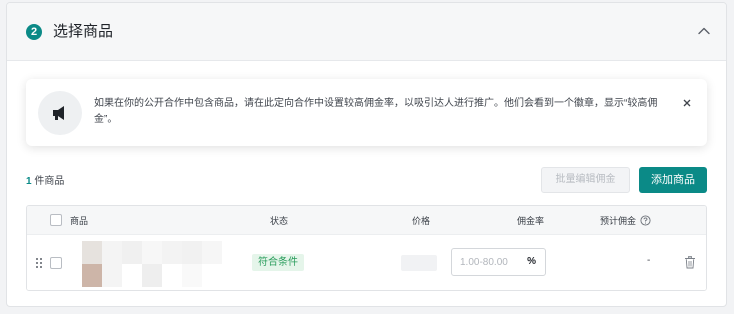 The width and height of the screenshot is (734, 314). What do you see at coordinates (486, 262) in the screenshot?
I see `commission-rate-input` at bounding box center [486, 262].